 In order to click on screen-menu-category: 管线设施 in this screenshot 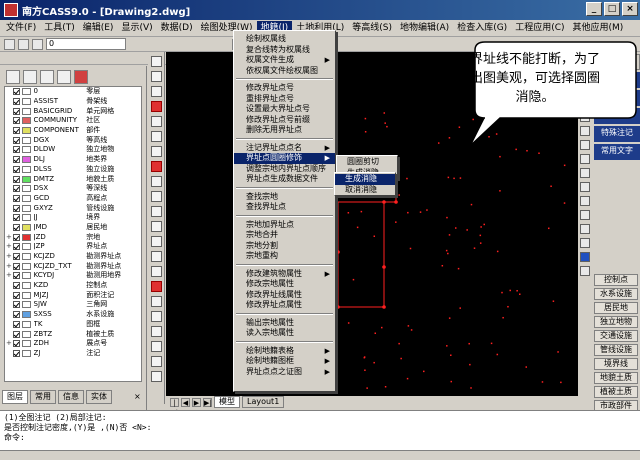, I will do `click(616, 350)`.